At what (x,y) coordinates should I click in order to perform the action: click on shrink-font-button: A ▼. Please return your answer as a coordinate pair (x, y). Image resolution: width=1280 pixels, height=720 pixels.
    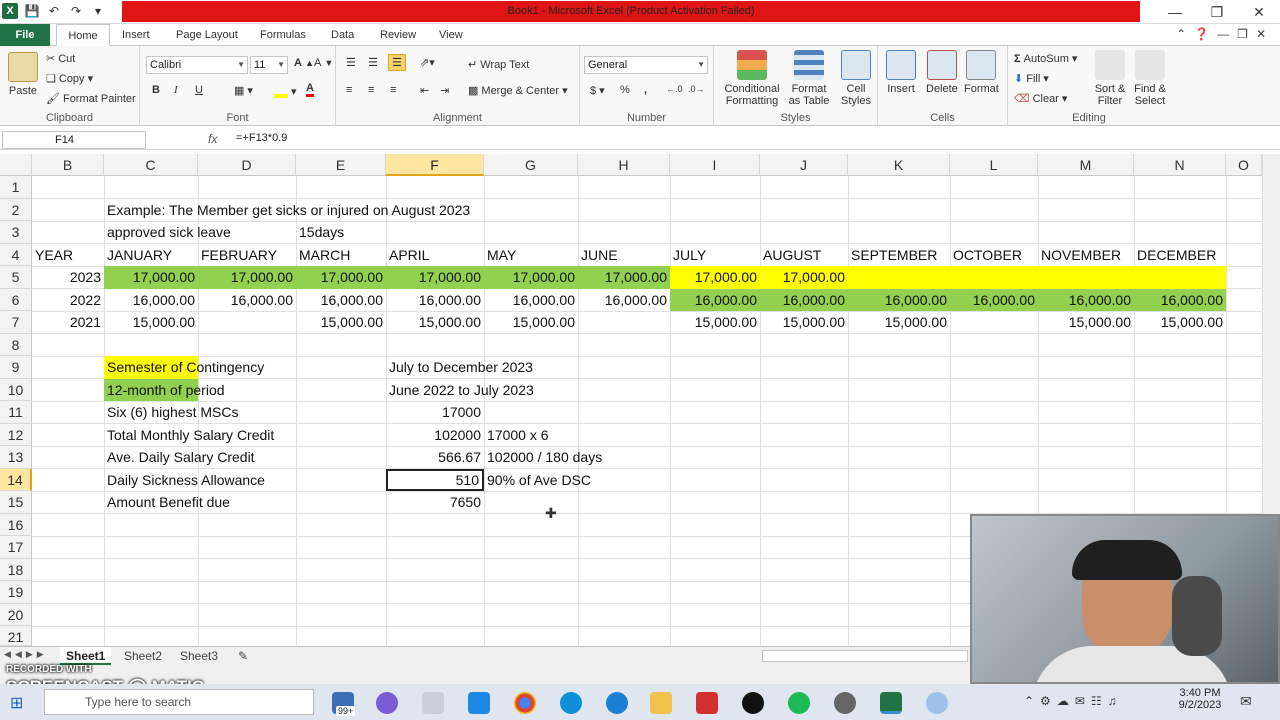
    Looking at the image, I should click on (323, 63).